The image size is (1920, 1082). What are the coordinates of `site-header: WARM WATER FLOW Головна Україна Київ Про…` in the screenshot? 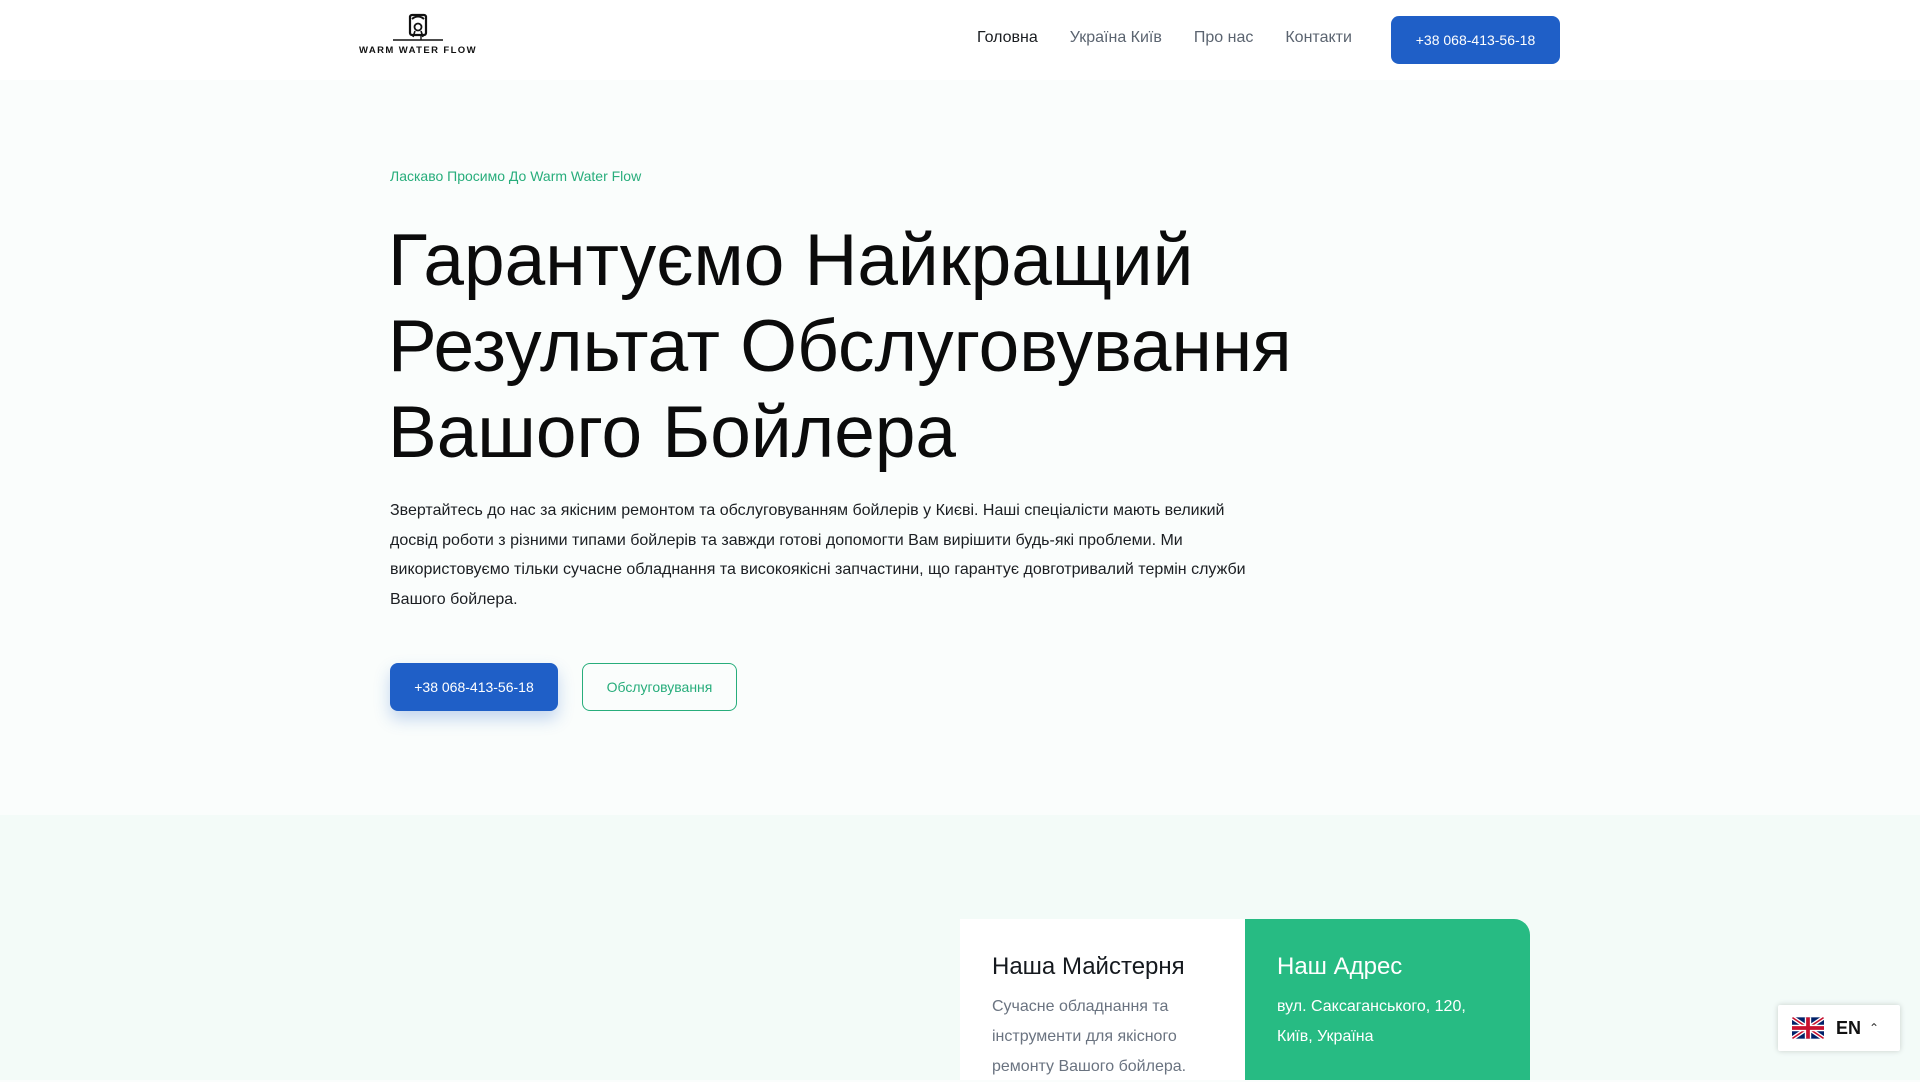 It's located at (960, 40).